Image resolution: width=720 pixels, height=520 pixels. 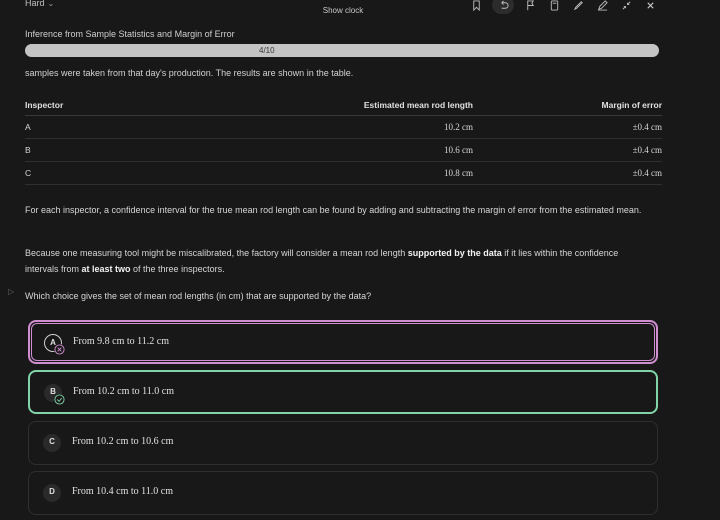 What do you see at coordinates (343, 392) in the screenshot?
I see `choice-b: B From 10.2 cm to 11.0 cm` at bounding box center [343, 392].